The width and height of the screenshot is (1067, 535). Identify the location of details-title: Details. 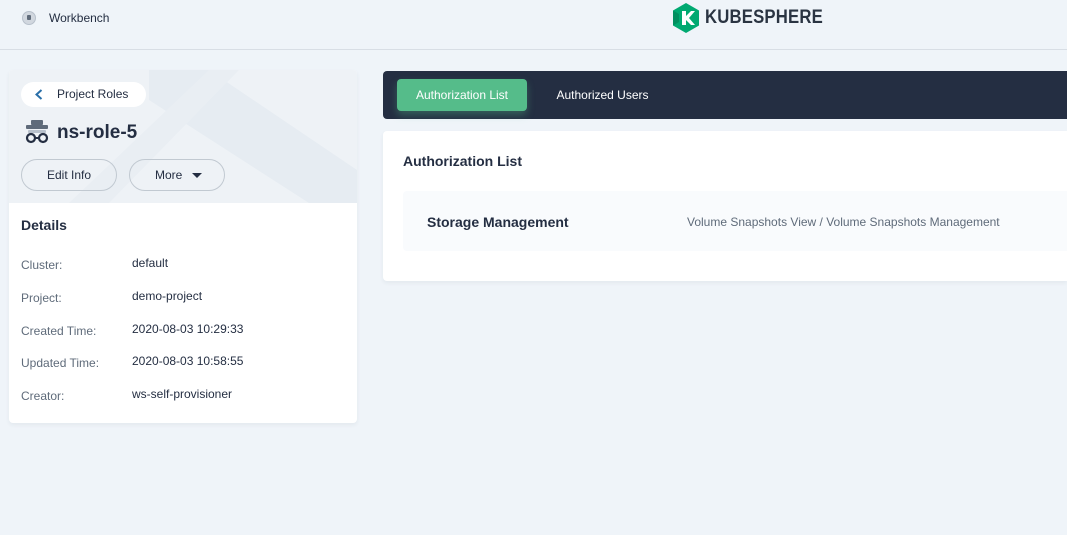
(44, 225).